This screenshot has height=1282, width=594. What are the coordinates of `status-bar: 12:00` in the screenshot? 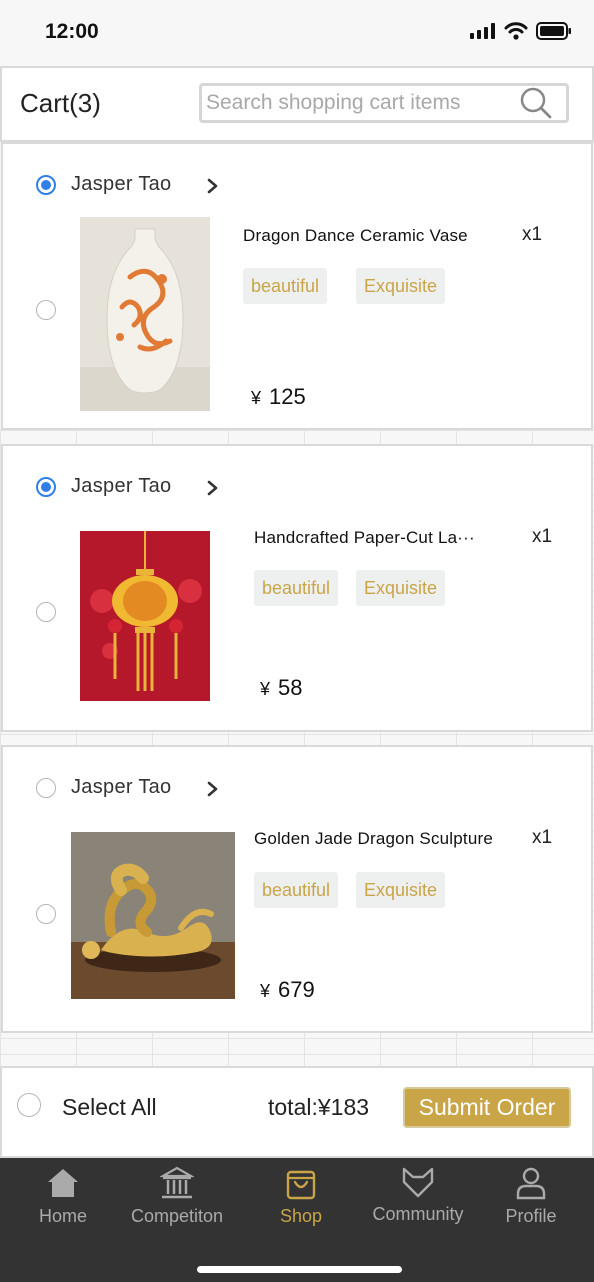 It's located at (297, 33).